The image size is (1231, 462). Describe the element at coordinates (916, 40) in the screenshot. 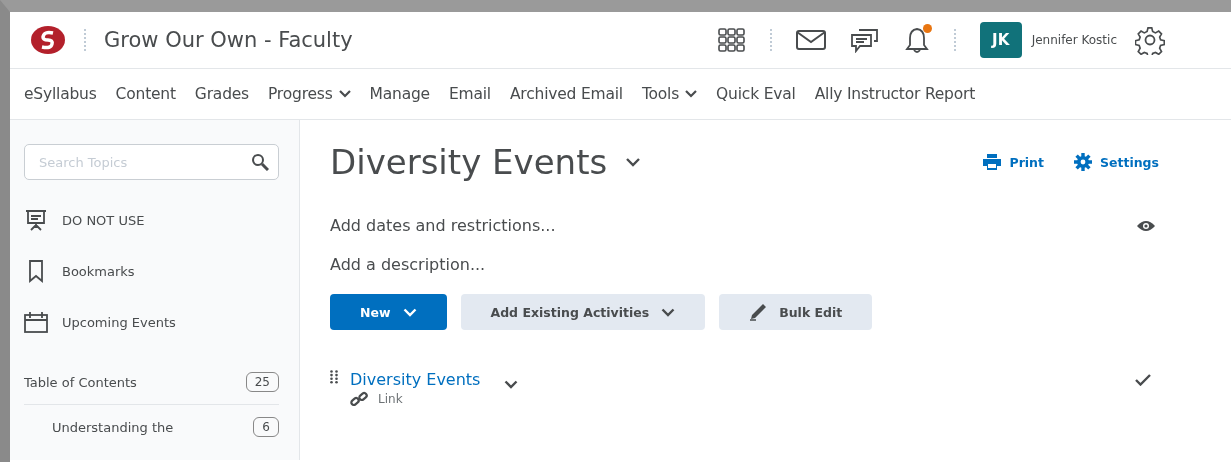

I see `bell-icon` at that location.